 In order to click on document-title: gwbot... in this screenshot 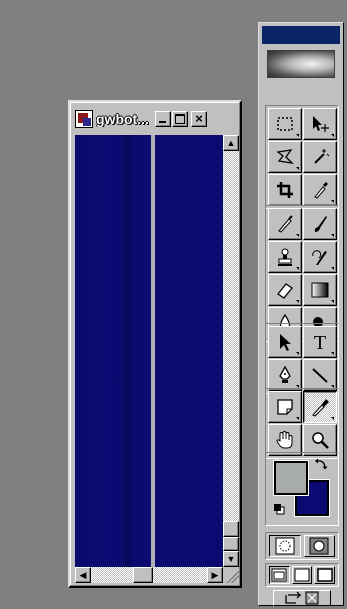, I will do `click(122, 119)`.